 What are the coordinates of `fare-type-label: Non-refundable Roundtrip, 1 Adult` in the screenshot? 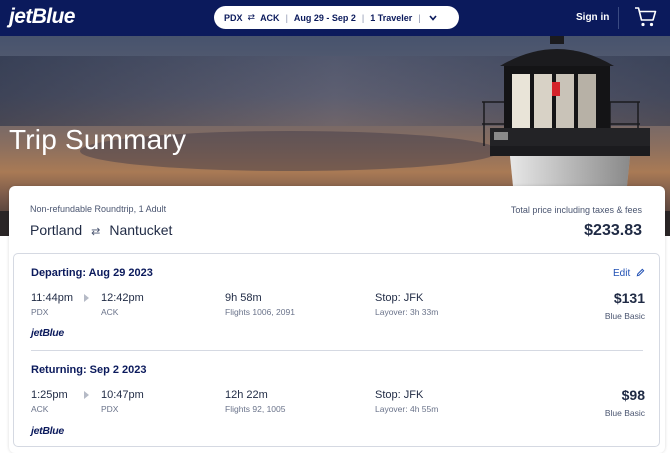 It's located at (98, 209).